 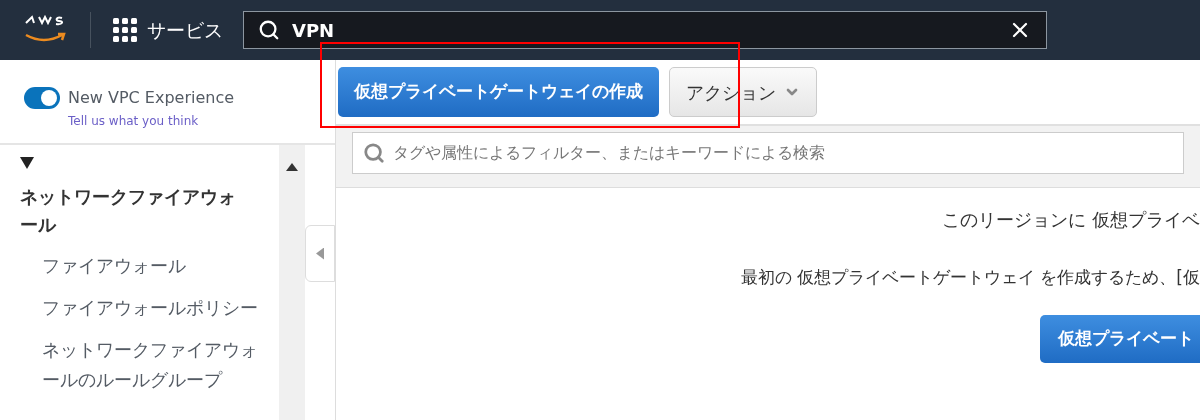 I want to click on sidebar-item: ネットワークファイアウォールのルールグループ, so click(x=142, y=365).